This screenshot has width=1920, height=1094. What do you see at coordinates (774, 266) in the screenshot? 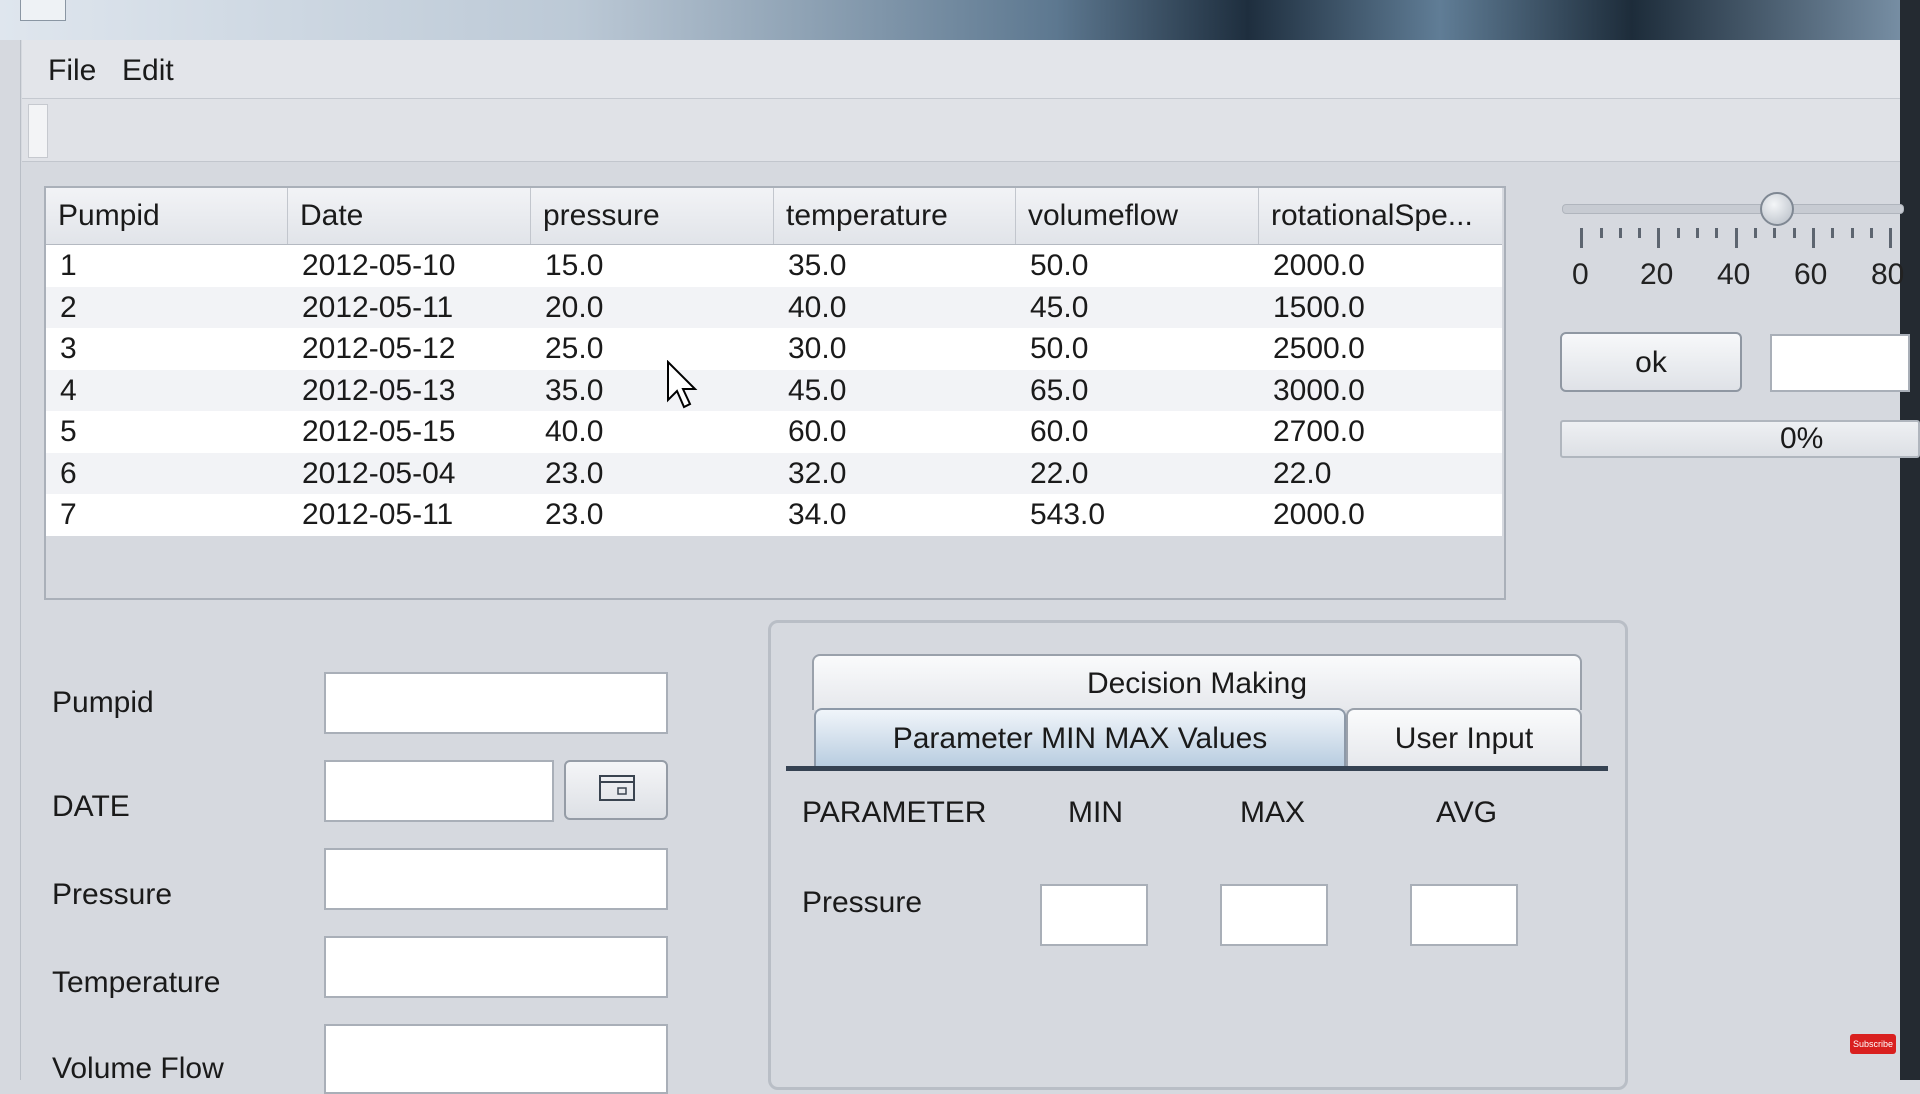
I see `table-row: 1 2012-05-10 15.0 35.0 50.0 2000.0` at bounding box center [774, 266].